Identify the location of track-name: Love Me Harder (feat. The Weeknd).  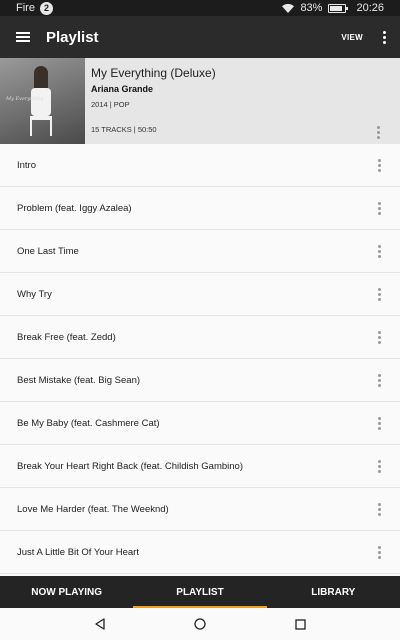
(93, 509).